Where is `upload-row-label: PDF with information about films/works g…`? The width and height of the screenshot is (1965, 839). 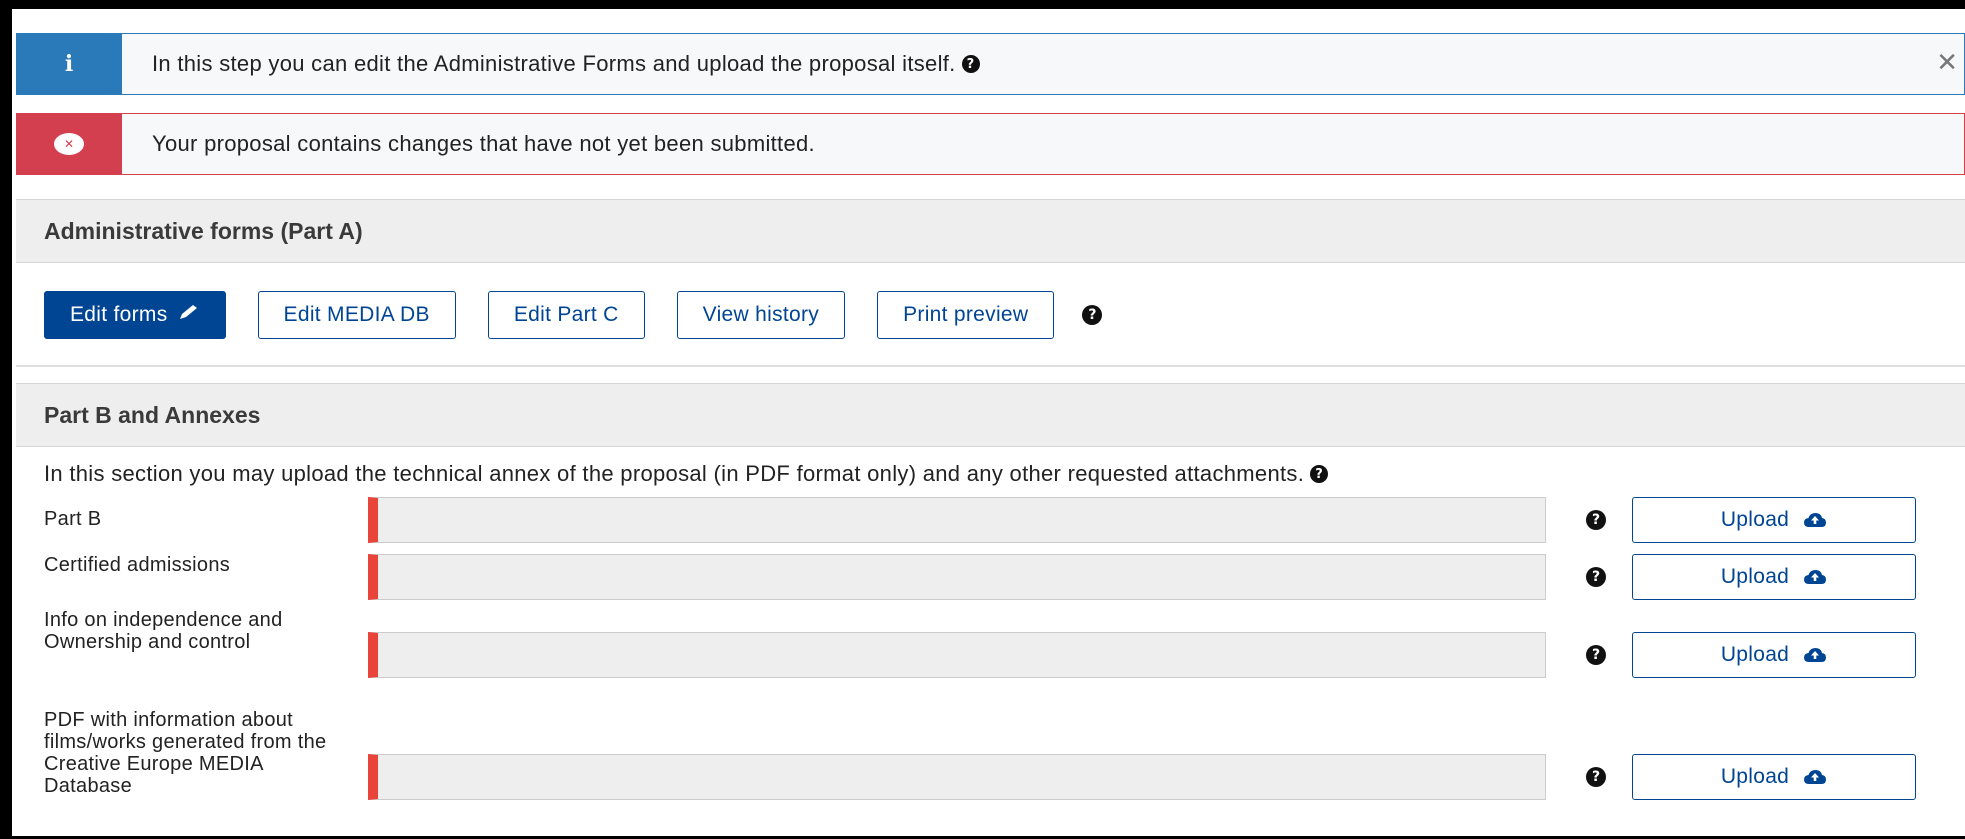 upload-row-label: PDF with information about films/works g… is located at coordinates (185, 753).